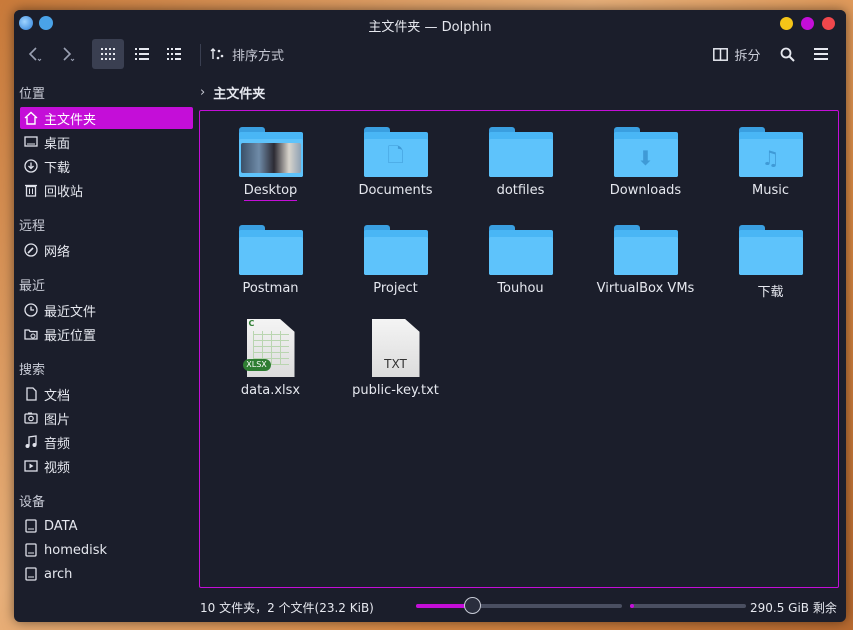 The width and height of the screenshot is (853, 630). I want to click on sort-by-button: 排序方式, so click(252, 54).